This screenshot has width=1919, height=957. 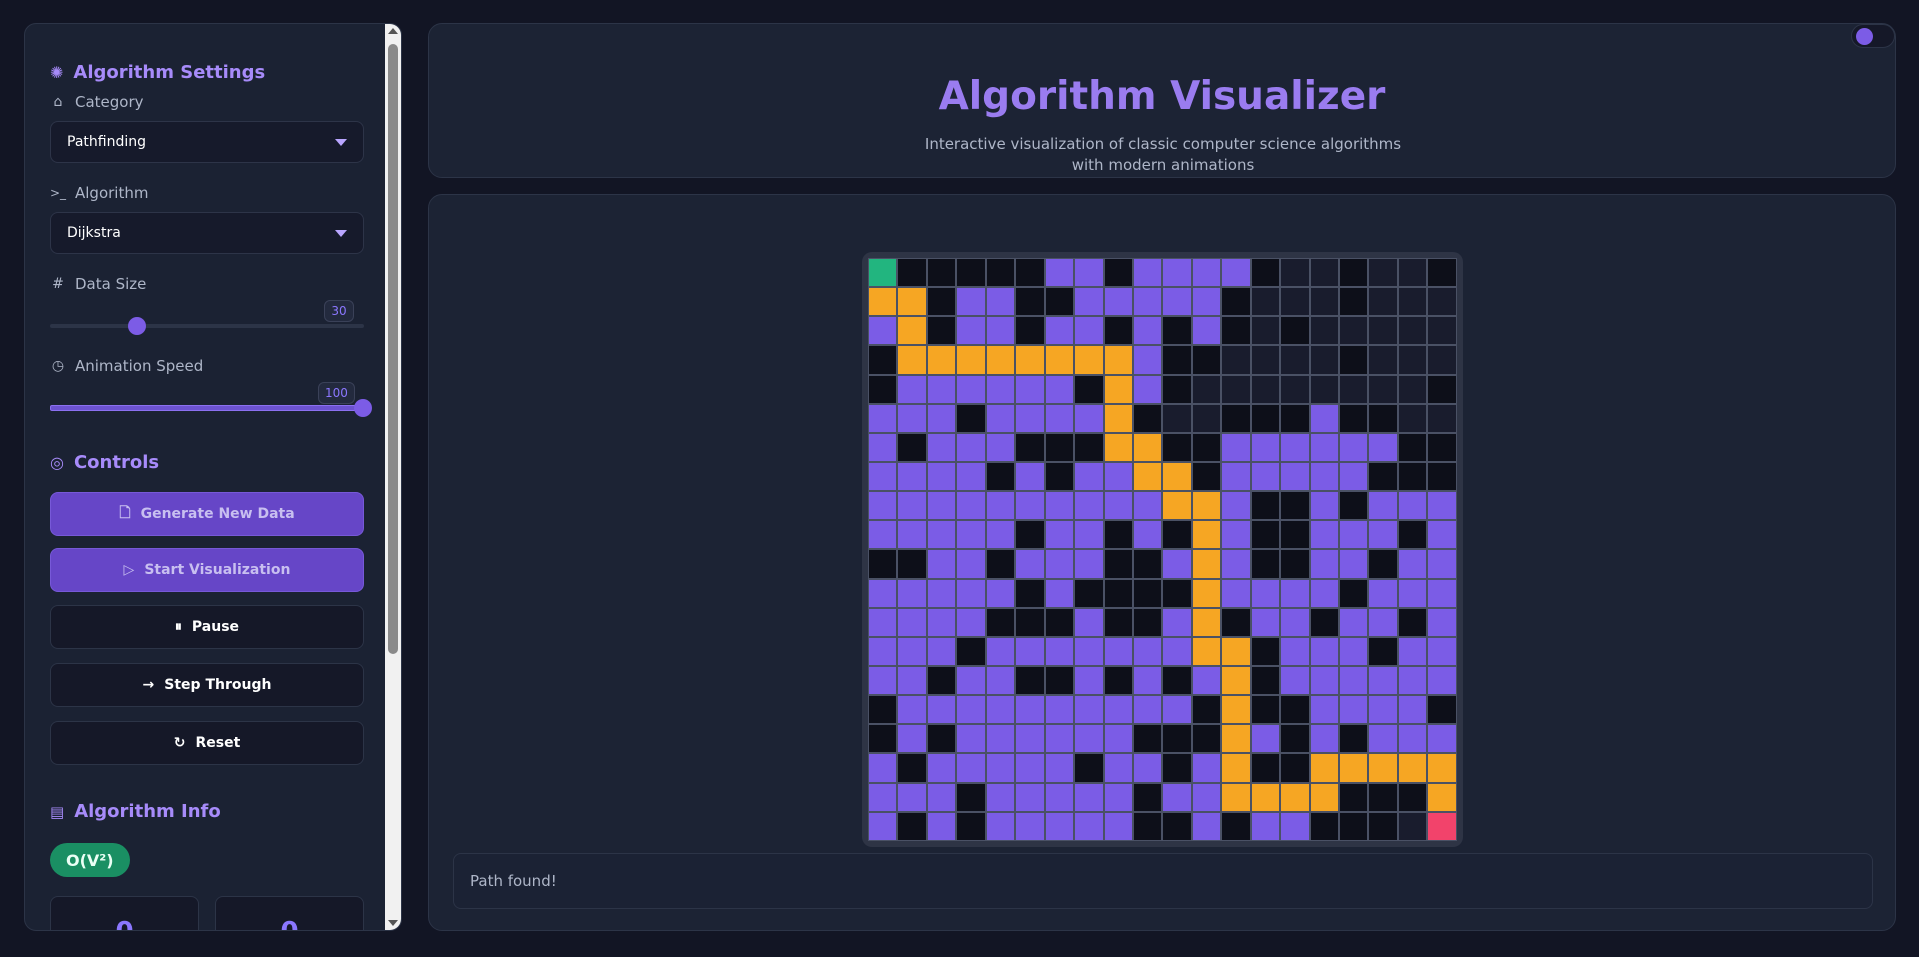 What do you see at coordinates (393, 349) in the screenshot?
I see `scroll-thumb` at bounding box center [393, 349].